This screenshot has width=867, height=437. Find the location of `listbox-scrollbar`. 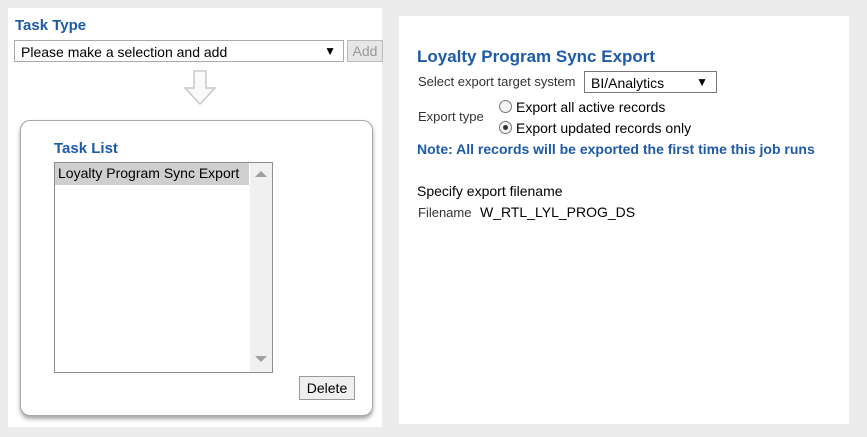

listbox-scrollbar is located at coordinates (261, 267).